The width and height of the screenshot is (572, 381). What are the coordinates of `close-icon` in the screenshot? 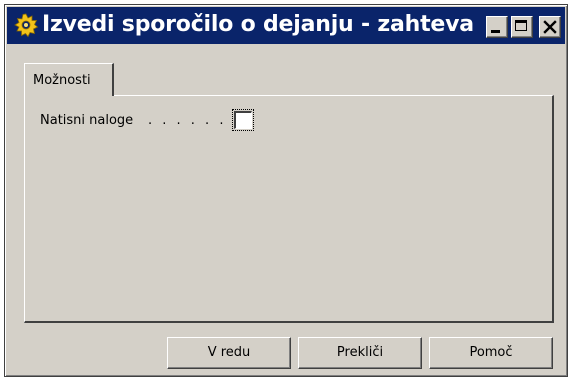 It's located at (550, 27).